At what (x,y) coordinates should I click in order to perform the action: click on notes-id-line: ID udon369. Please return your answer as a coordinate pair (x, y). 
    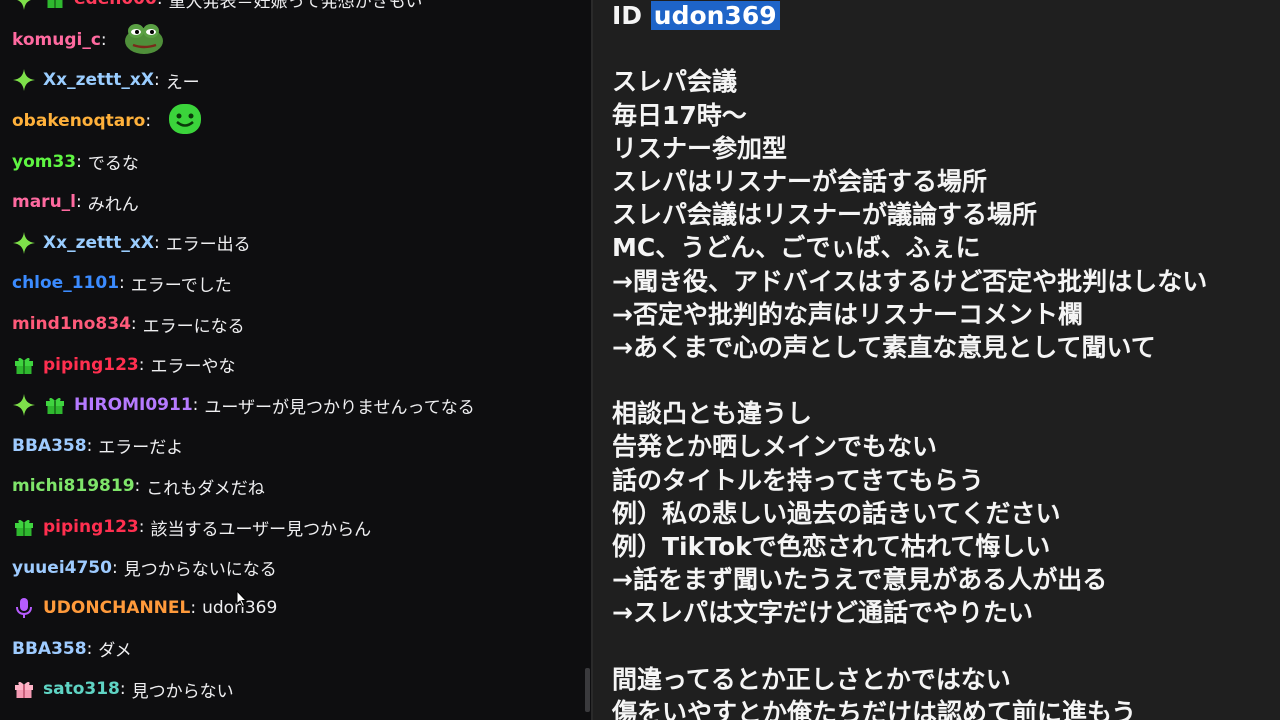
    Looking at the image, I should click on (909, 16).